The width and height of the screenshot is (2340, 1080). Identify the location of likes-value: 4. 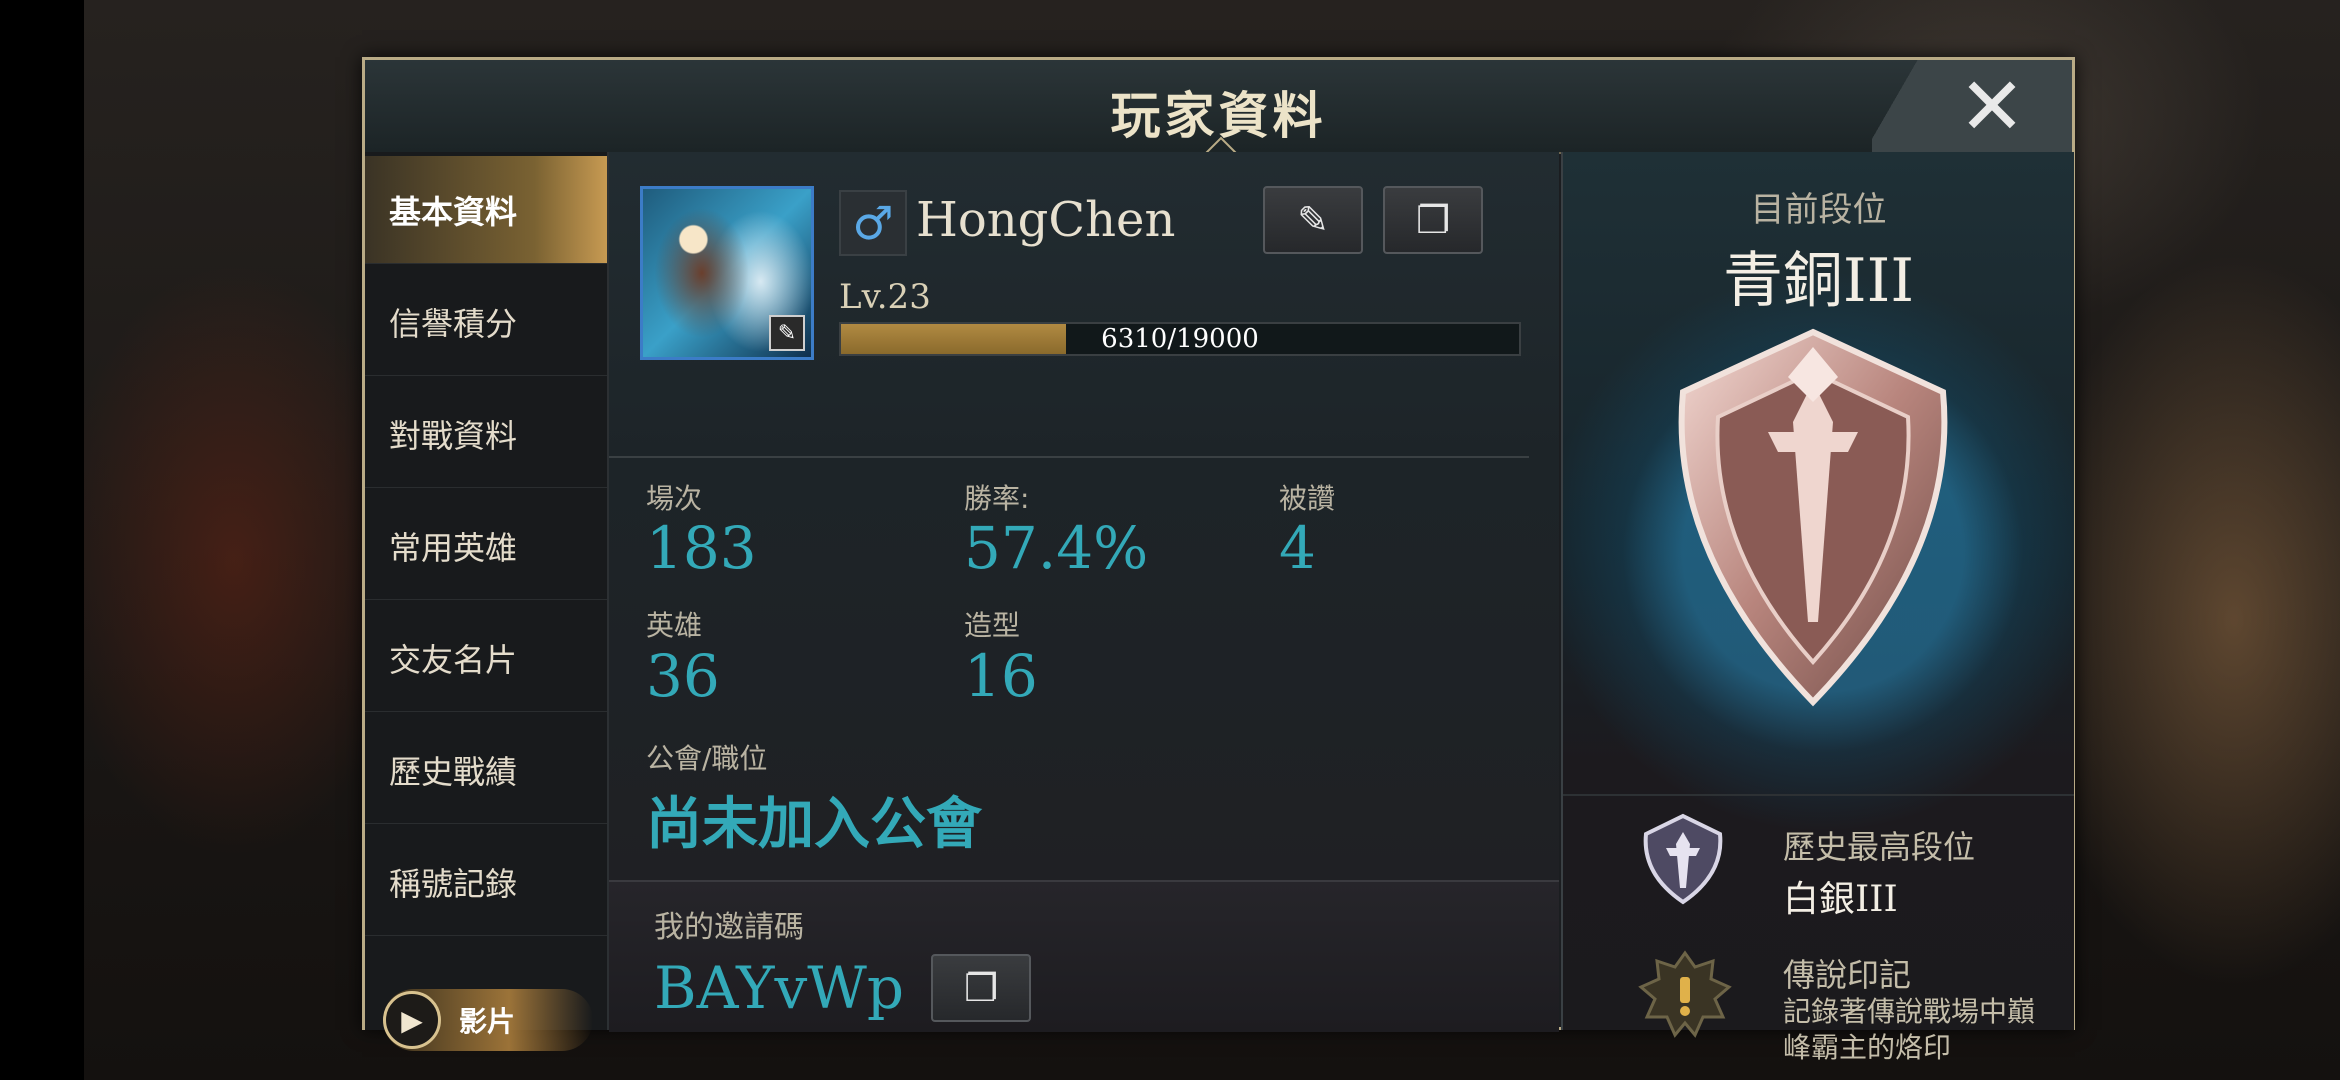
(1297, 548).